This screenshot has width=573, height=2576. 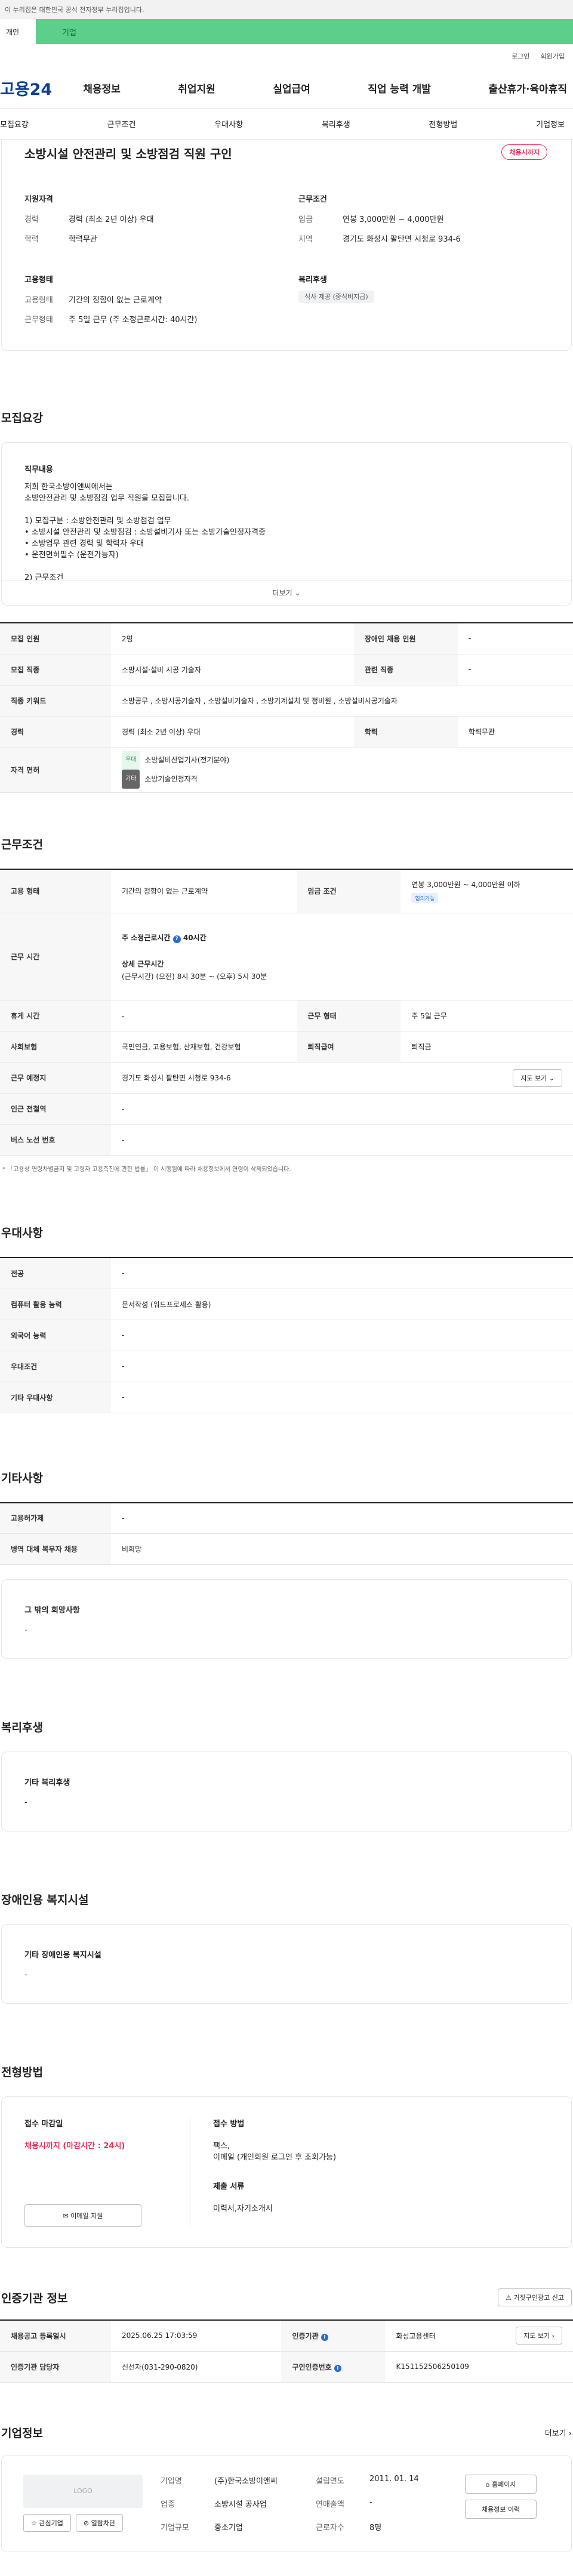 What do you see at coordinates (56, 1549) in the screenshot?
I see `etc-label: 병역 대체 복무자 채용` at bounding box center [56, 1549].